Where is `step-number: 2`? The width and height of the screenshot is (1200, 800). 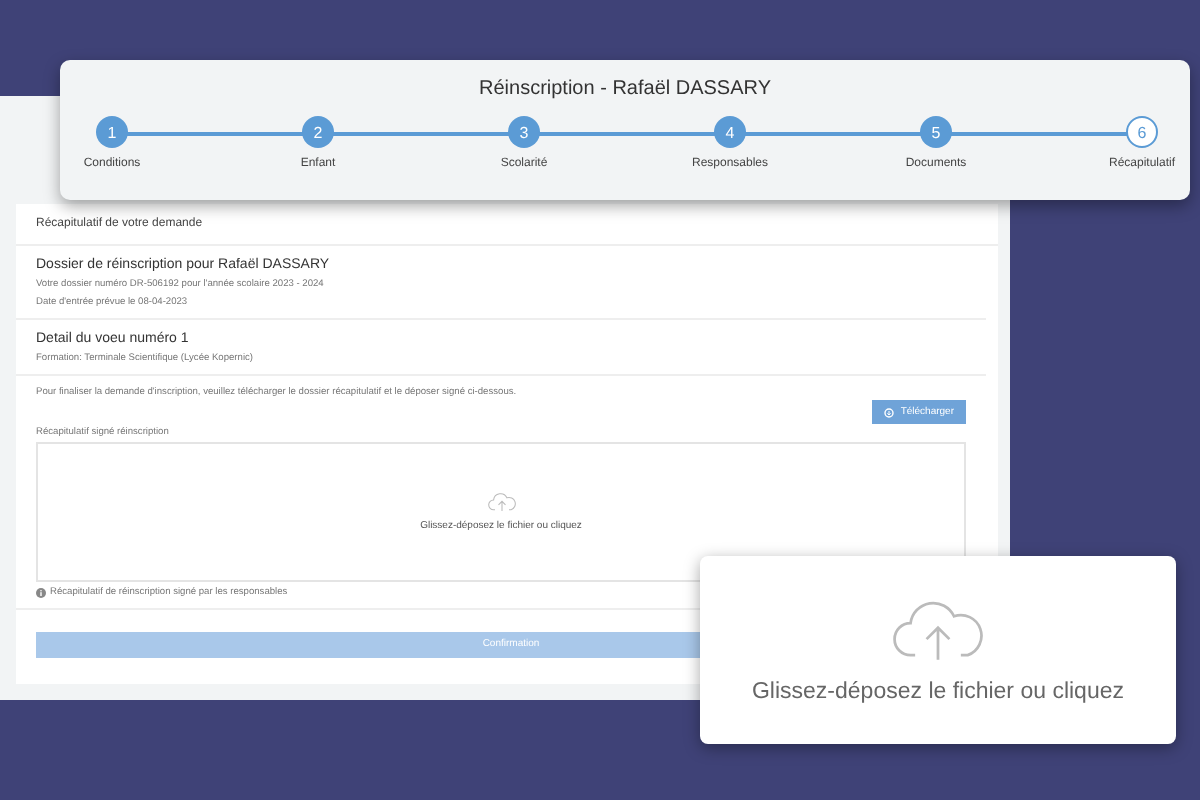 step-number: 2 is located at coordinates (318, 132).